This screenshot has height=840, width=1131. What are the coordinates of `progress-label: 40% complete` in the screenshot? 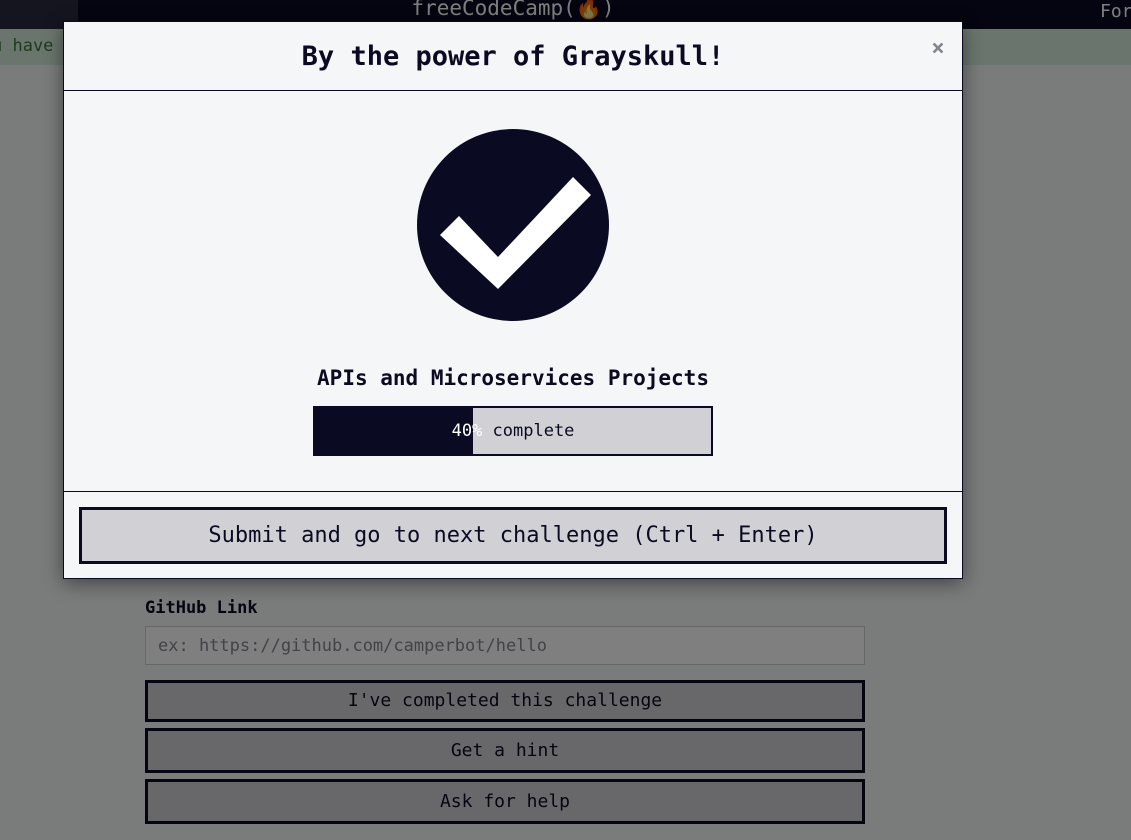 It's located at (513, 431).